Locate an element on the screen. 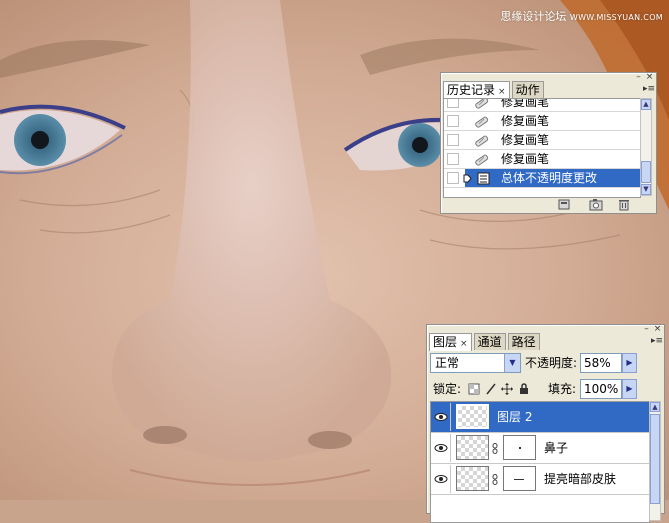 The width and height of the screenshot is (669, 523). camera-snapshot-icon is located at coordinates (596, 204).